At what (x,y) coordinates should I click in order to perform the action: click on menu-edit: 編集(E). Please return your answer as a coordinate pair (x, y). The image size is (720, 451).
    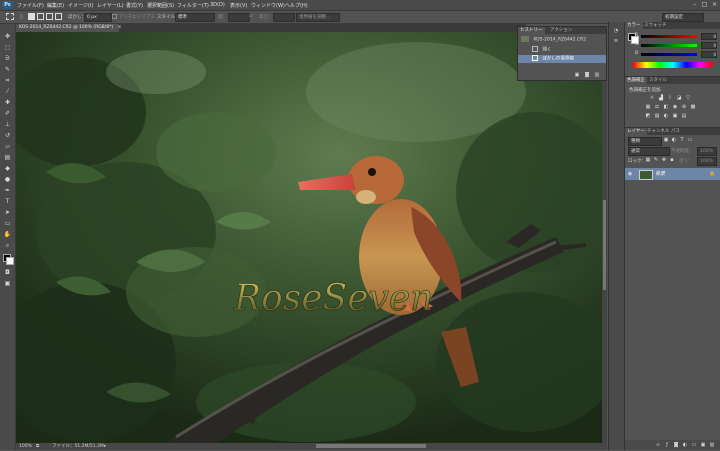
    Looking at the image, I should click on (55, 5).